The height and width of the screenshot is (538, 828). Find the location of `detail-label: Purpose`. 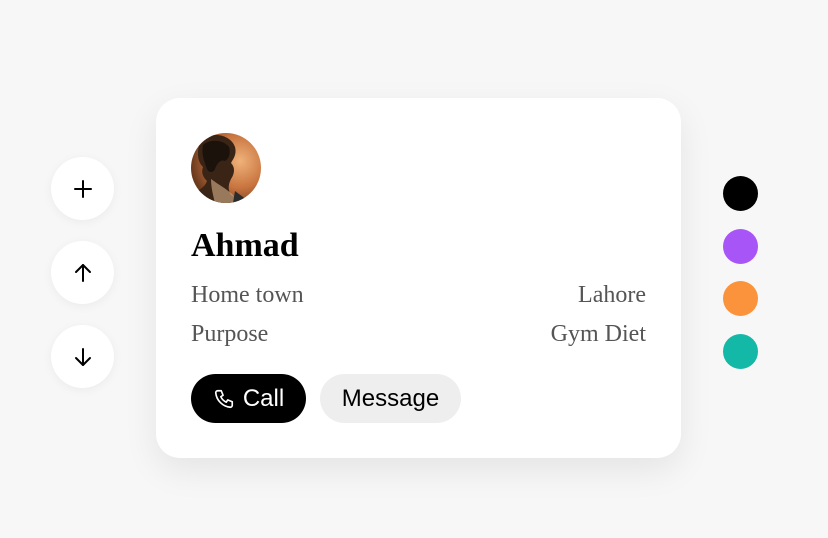

detail-label: Purpose is located at coordinates (230, 334).